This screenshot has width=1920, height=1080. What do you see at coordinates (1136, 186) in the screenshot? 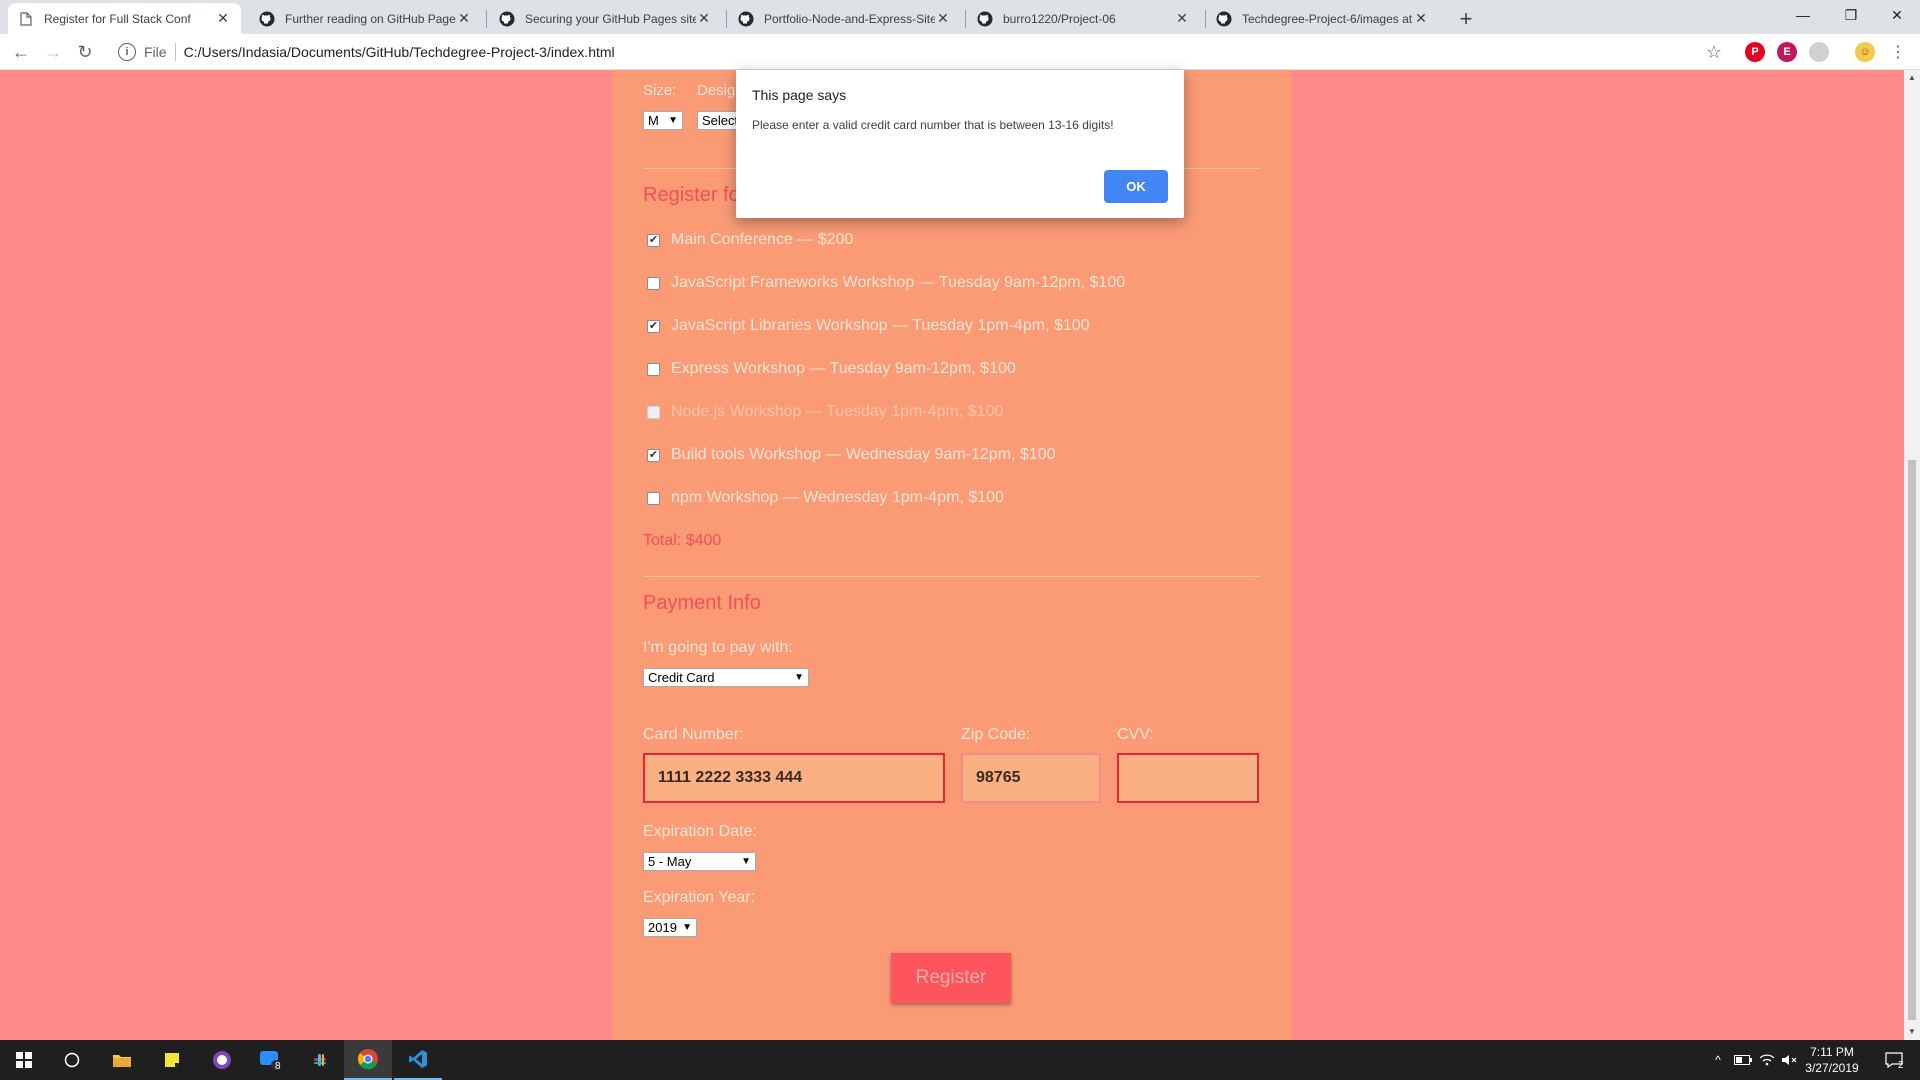
I see `ok-button: OK` at bounding box center [1136, 186].